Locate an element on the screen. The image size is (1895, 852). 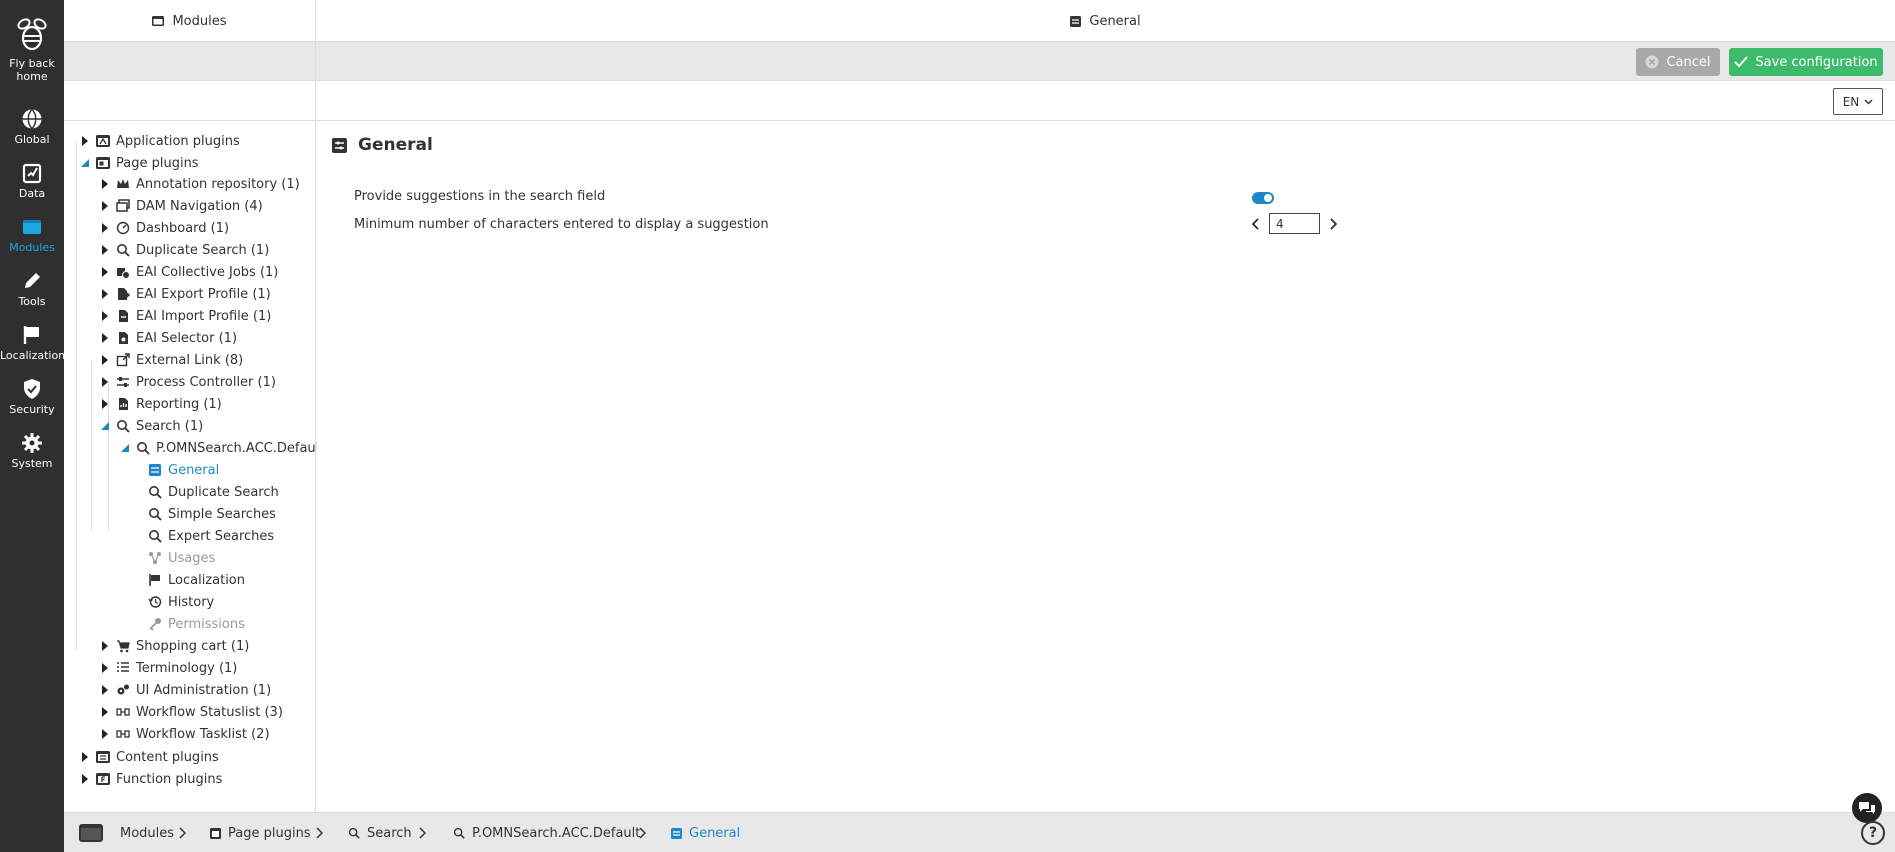
flag-icon is located at coordinates (154, 580).